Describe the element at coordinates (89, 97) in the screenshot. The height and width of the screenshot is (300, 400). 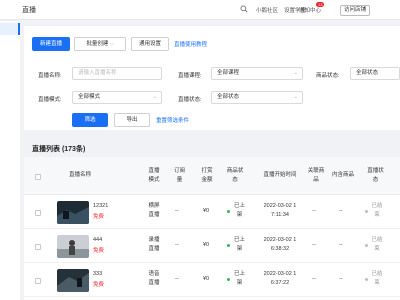
I see `mode-filter-value: 全部模式` at that location.